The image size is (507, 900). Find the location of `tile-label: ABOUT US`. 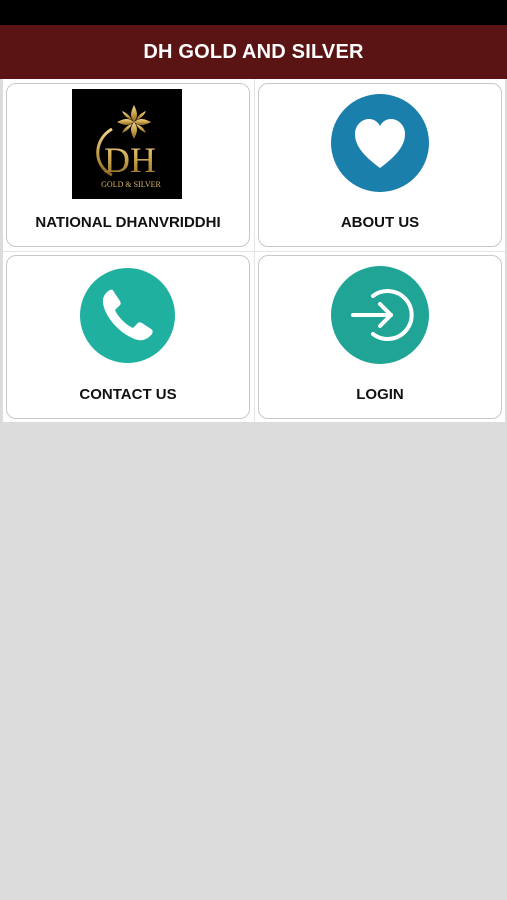

tile-label: ABOUT US is located at coordinates (380, 222).